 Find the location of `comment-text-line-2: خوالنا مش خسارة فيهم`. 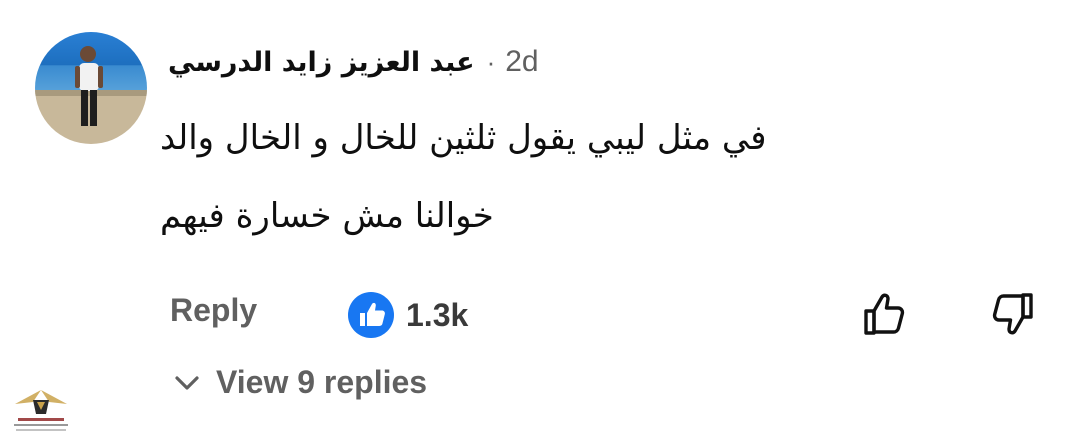

comment-text-line-2: خوالنا مش خسارة فيهم is located at coordinates (327, 216).